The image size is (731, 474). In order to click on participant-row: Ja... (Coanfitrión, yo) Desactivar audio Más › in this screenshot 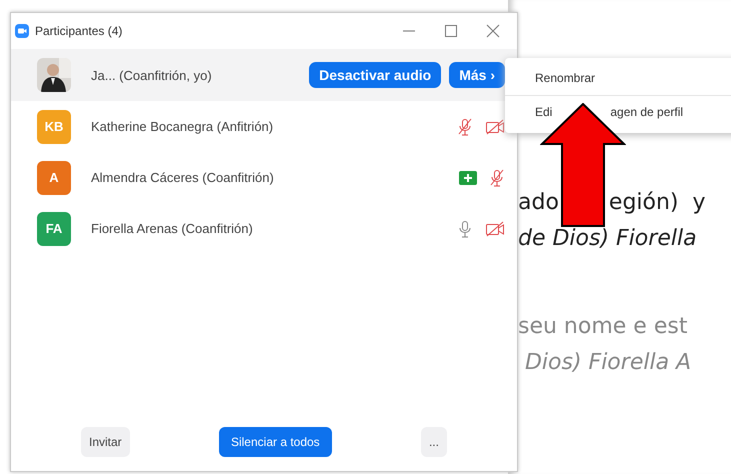, I will do `click(264, 75)`.